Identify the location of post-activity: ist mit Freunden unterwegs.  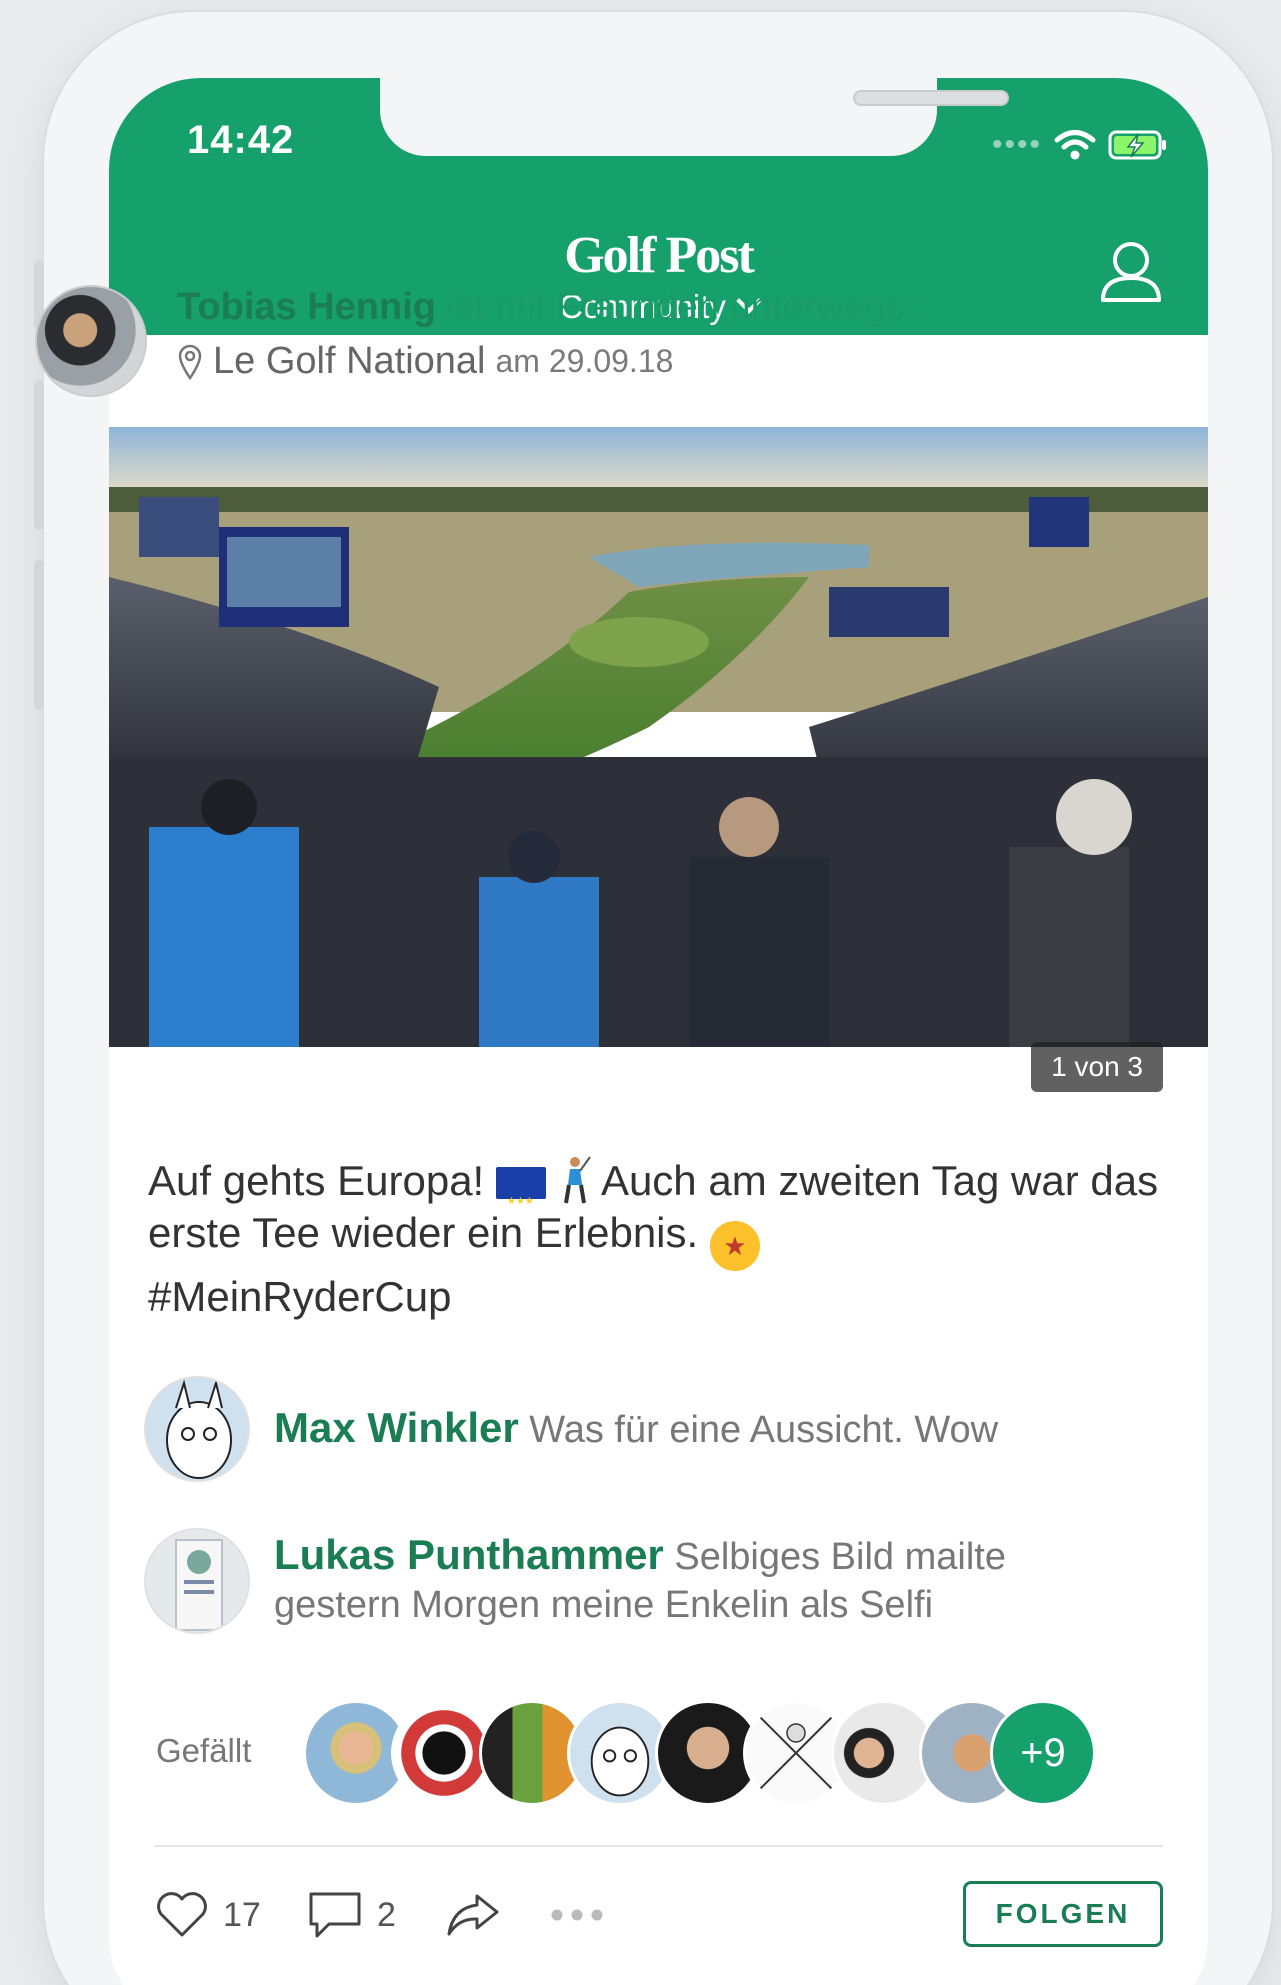
(670, 307).